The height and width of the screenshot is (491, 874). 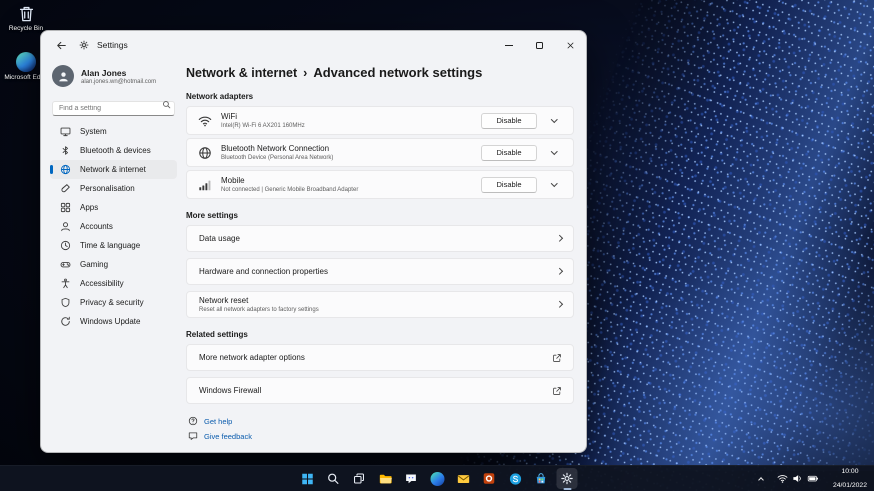 What do you see at coordinates (65, 132) in the screenshot?
I see `system-icon` at bounding box center [65, 132].